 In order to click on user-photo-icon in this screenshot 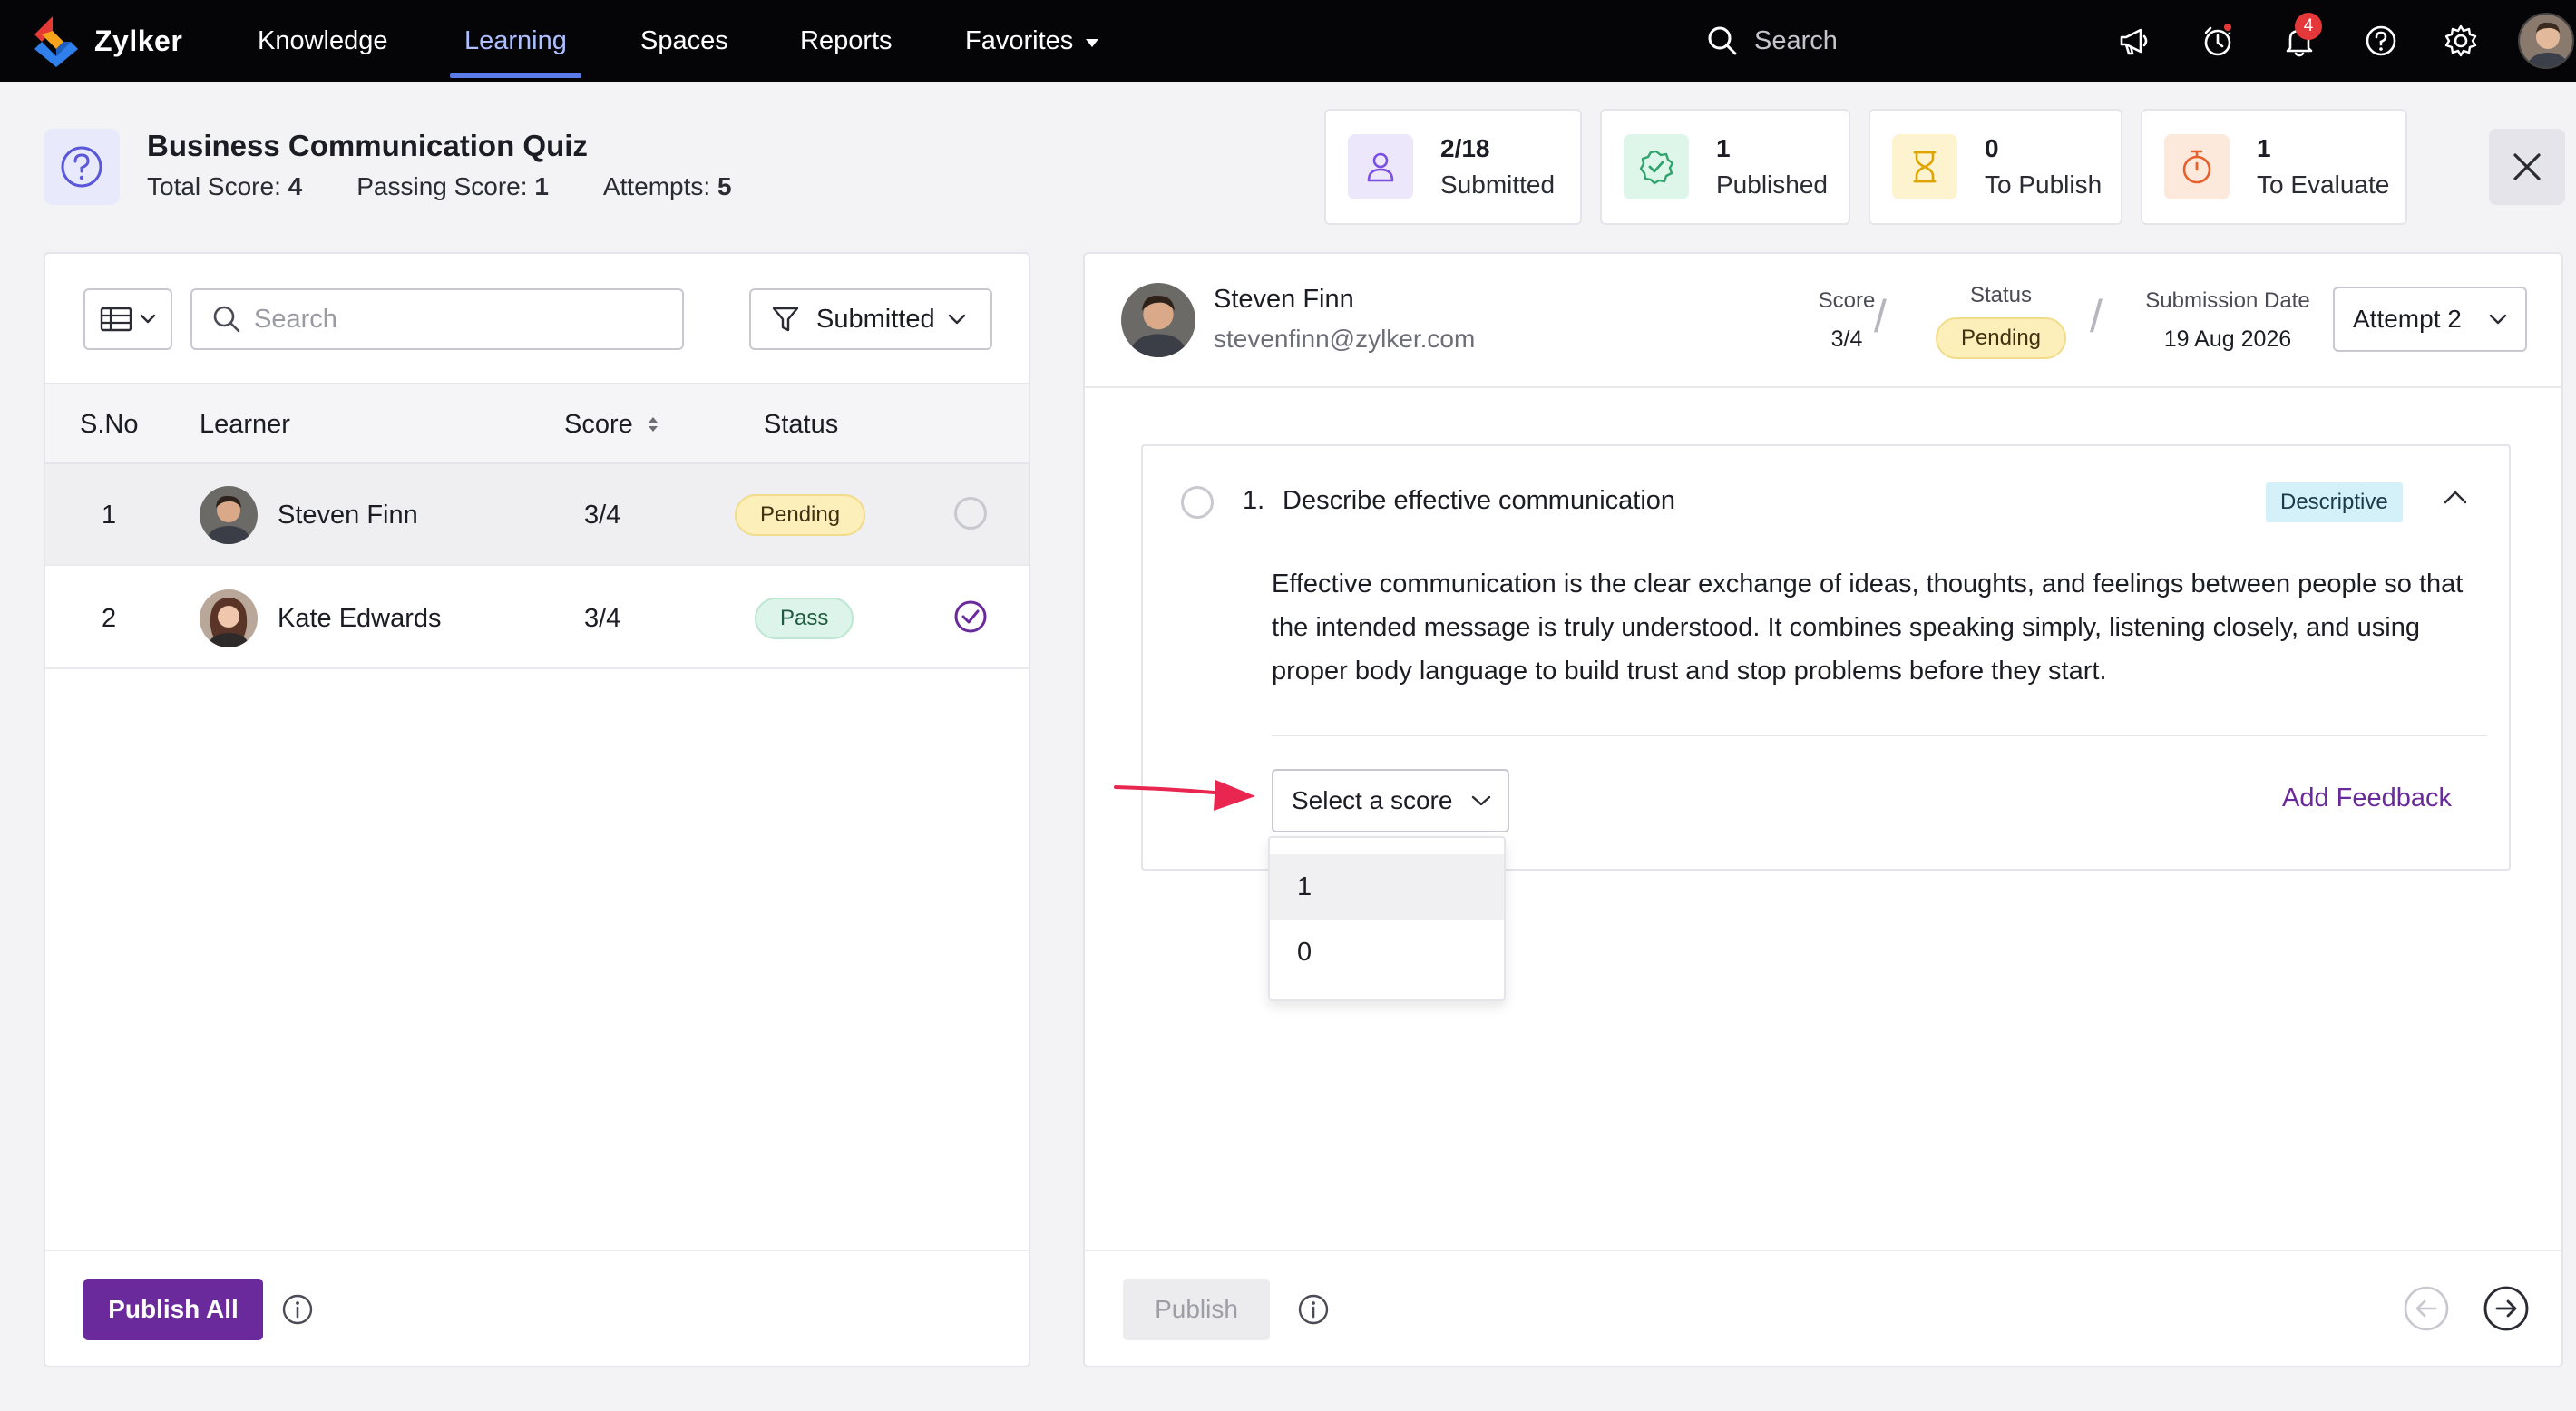, I will do `click(2546, 41)`.